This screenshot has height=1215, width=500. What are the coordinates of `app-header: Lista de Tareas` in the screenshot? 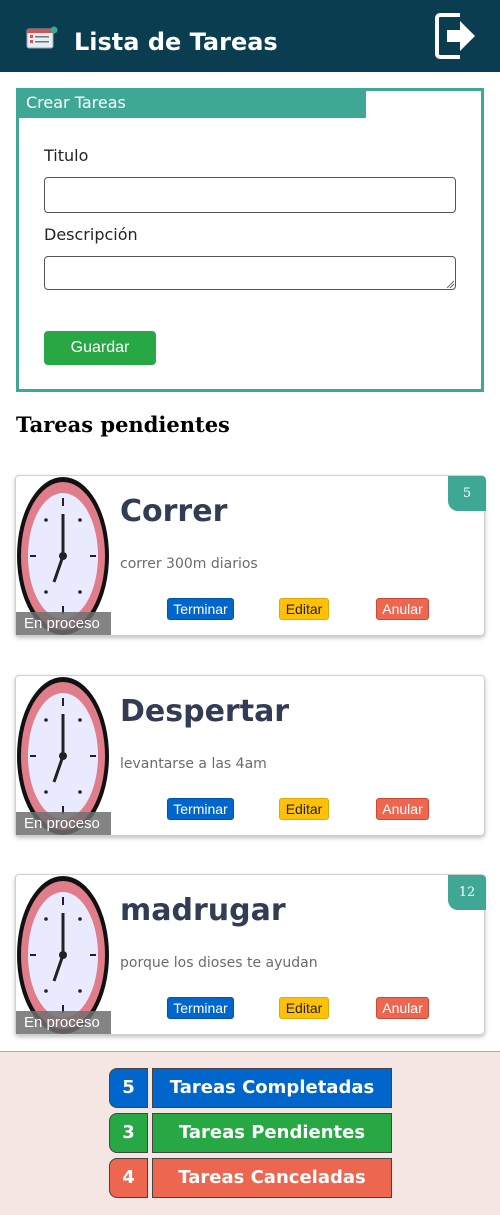 It's located at (250, 36).